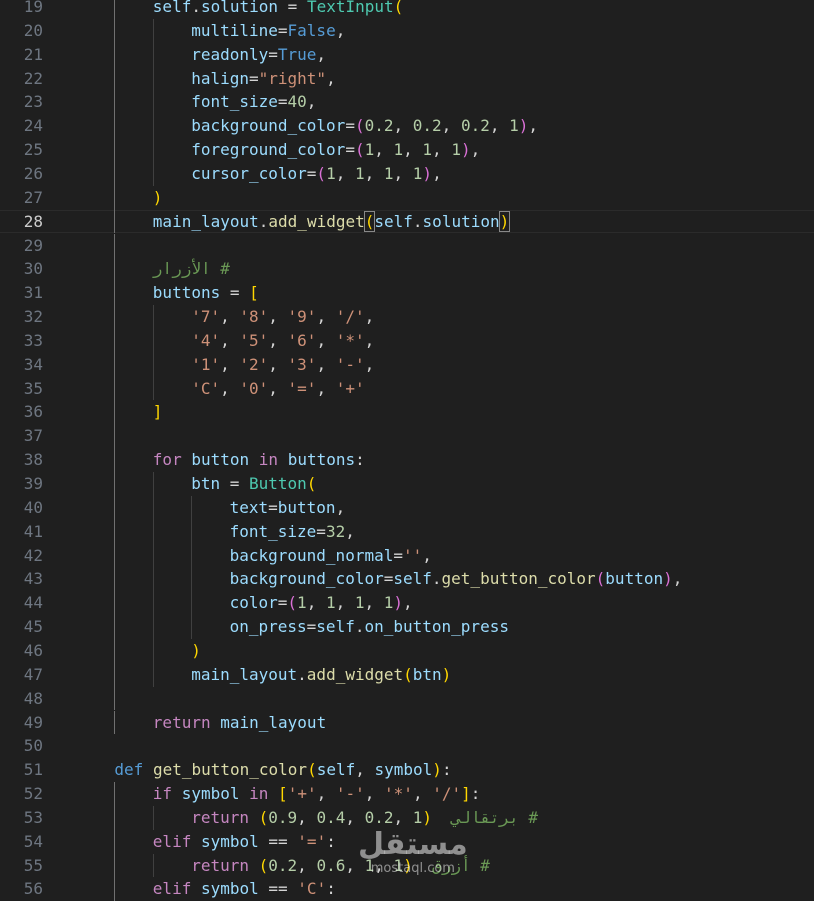 This screenshot has width=814, height=901. What do you see at coordinates (33, 674) in the screenshot?
I see `line-number: 47` at bounding box center [33, 674].